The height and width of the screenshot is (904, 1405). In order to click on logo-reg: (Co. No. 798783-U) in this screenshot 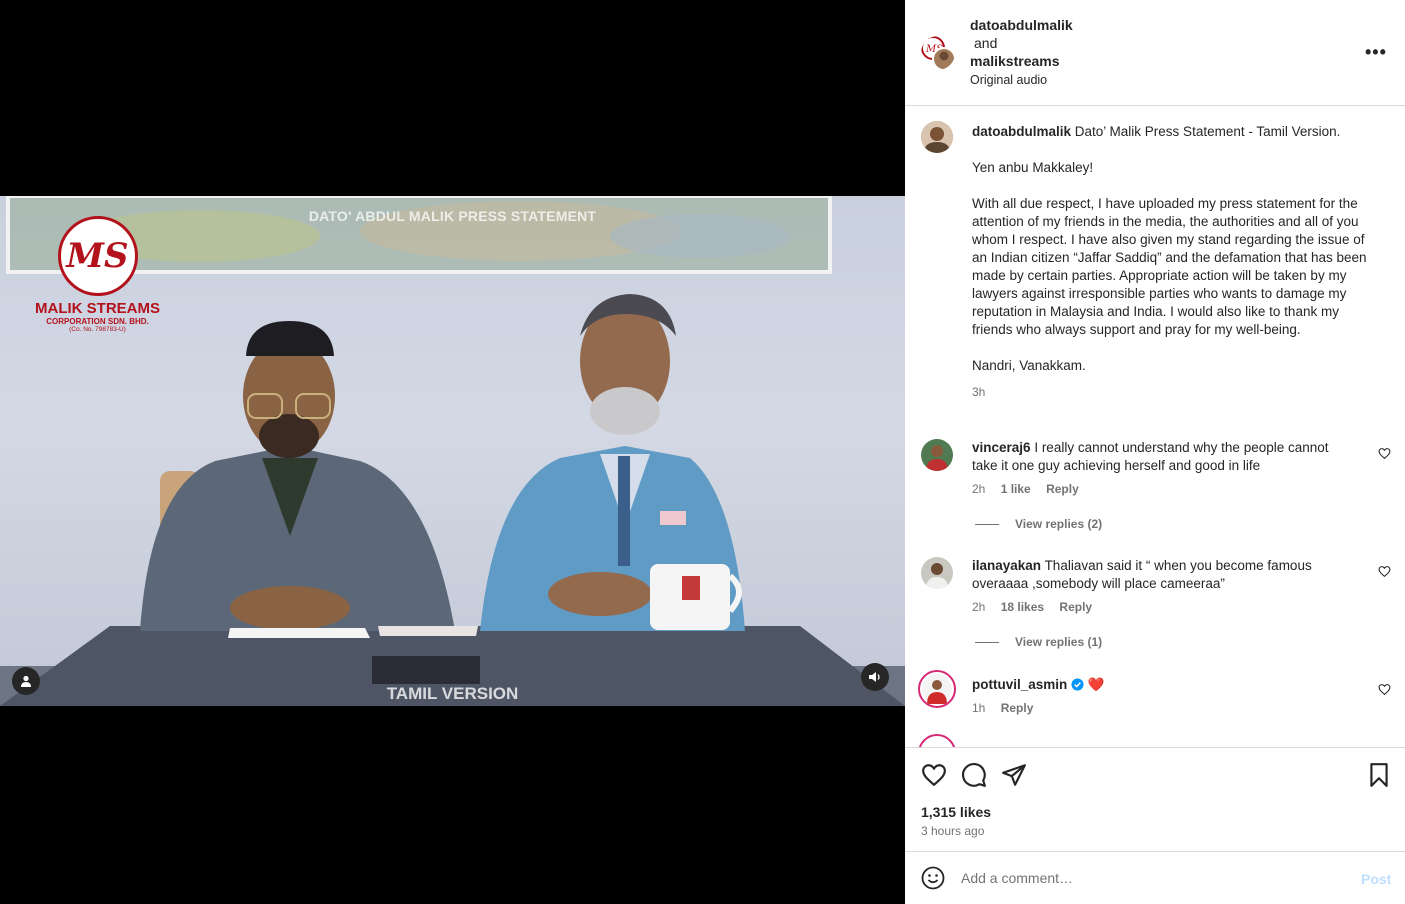, I will do `click(97, 329)`.